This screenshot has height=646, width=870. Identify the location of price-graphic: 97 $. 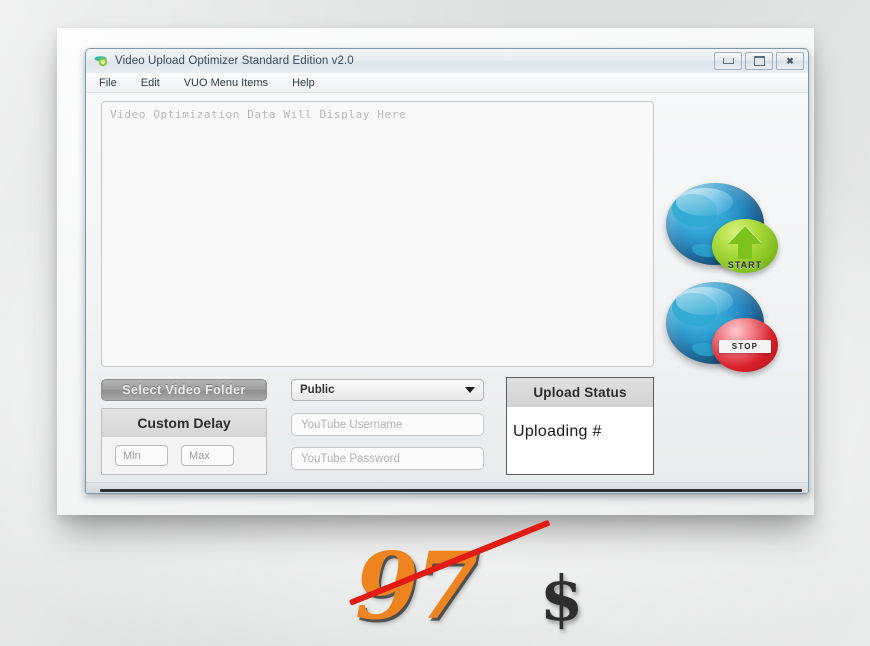
(481, 579).